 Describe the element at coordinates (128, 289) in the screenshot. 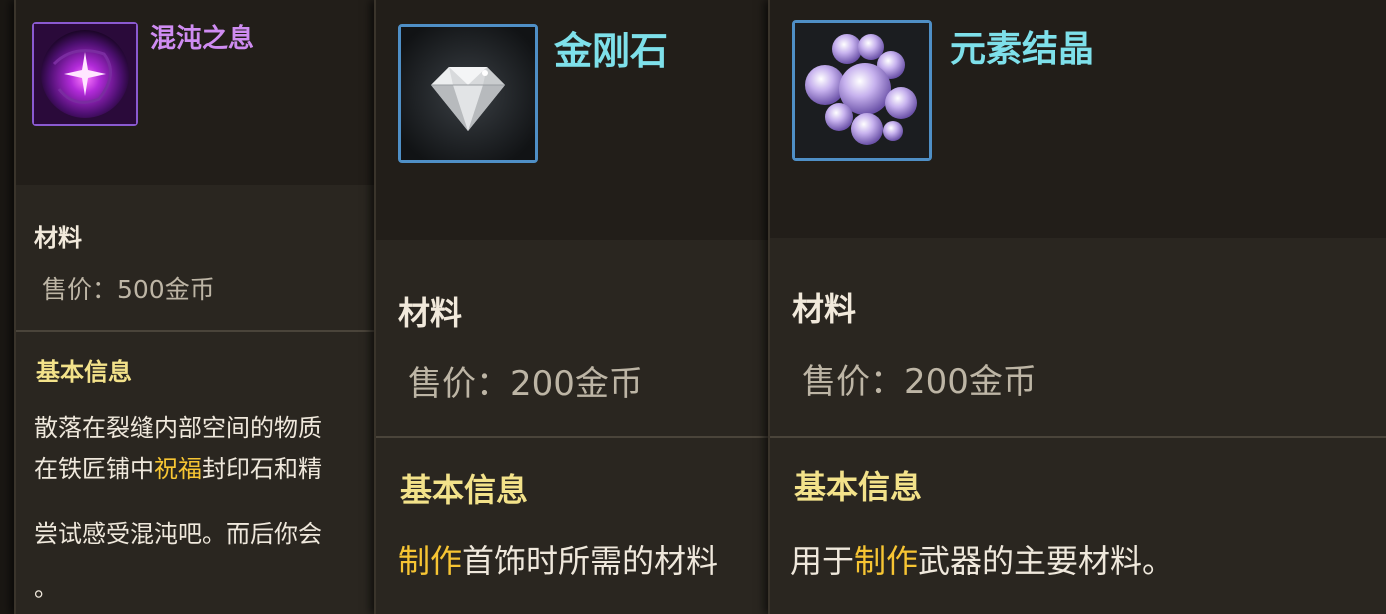

I see `item-price: 售价：500金币` at that location.